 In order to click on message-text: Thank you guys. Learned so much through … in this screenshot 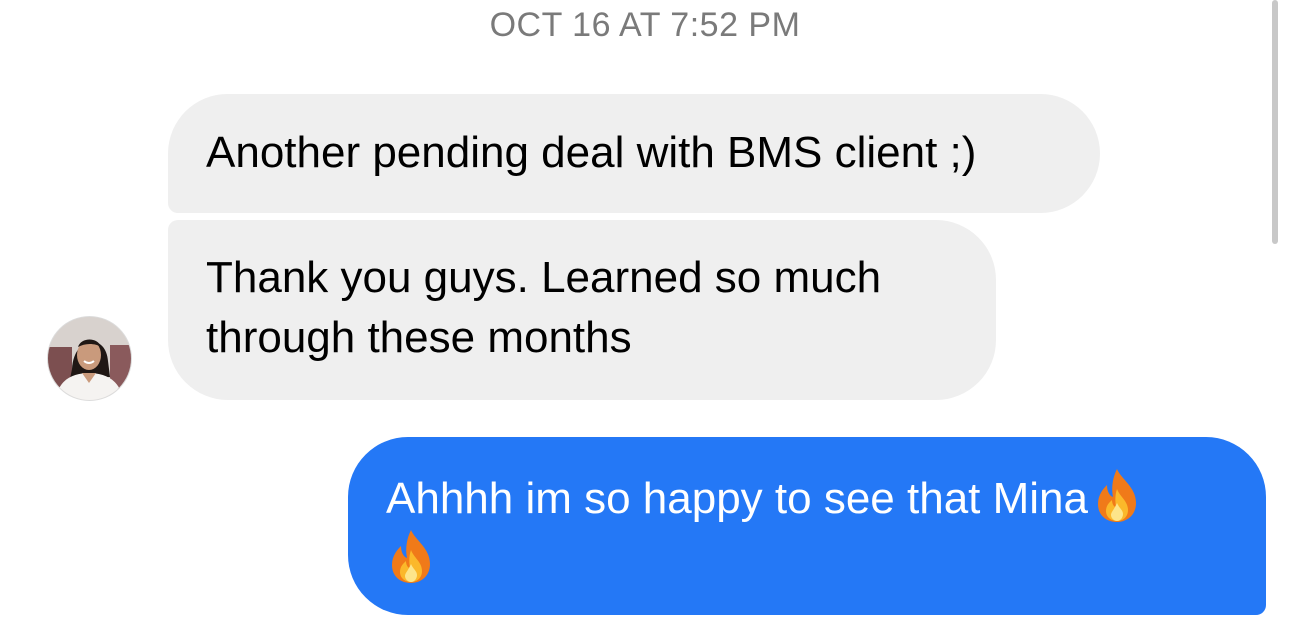, I will do `click(544, 307)`.